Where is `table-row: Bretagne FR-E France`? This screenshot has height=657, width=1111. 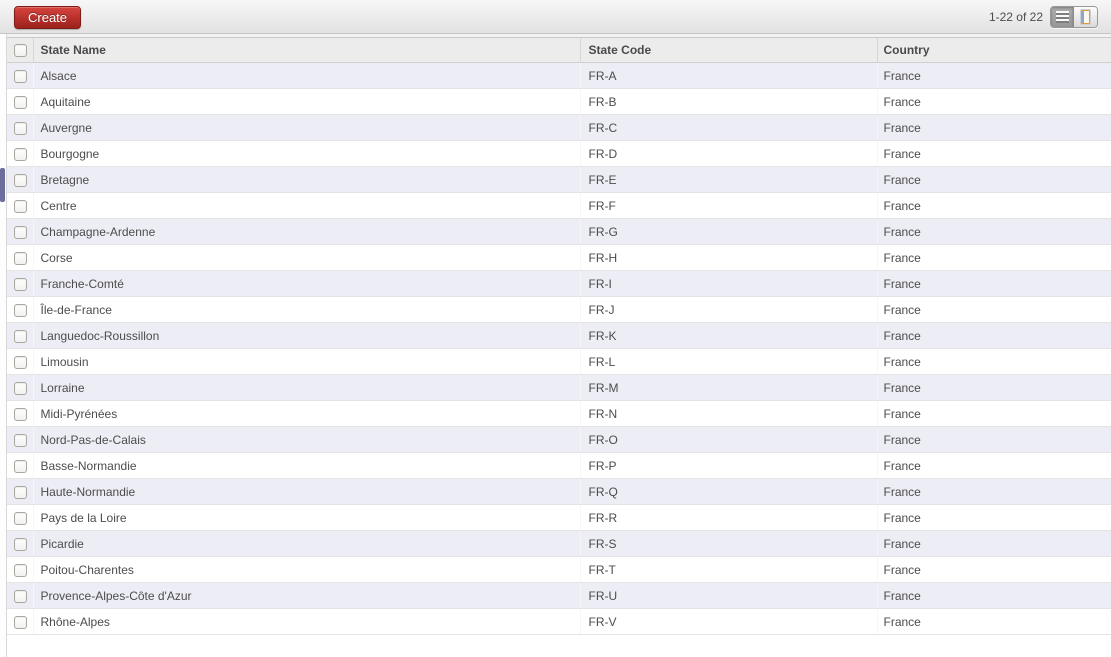 table-row: Bretagne FR-E France is located at coordinates (559, 179).